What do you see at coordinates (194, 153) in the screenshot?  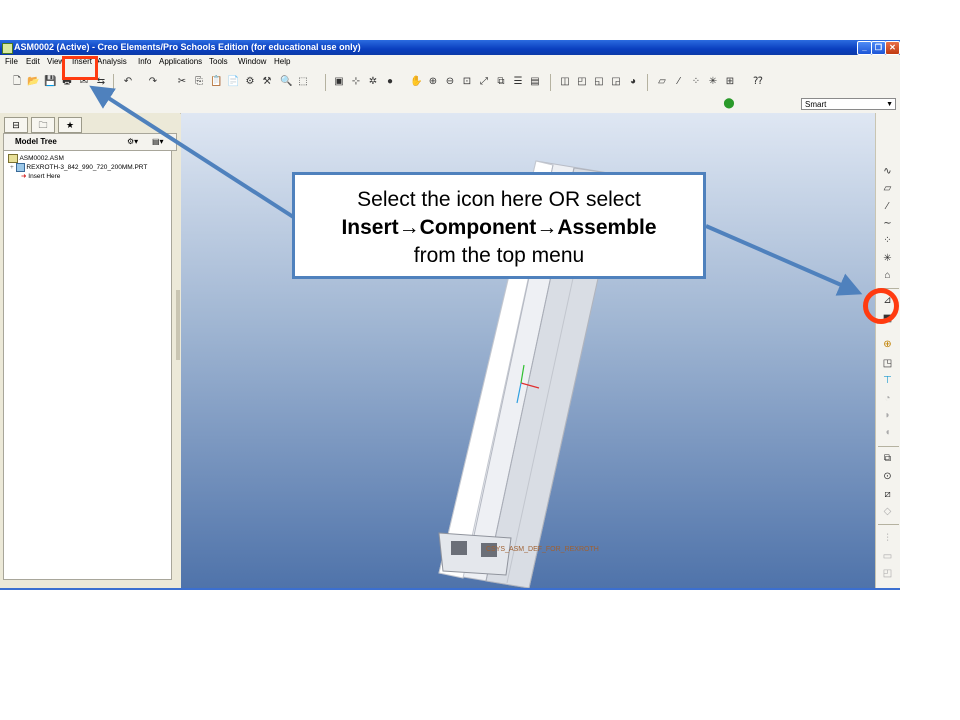 I see `arrow-to-insert-menu` at bounding box center [194, 153].